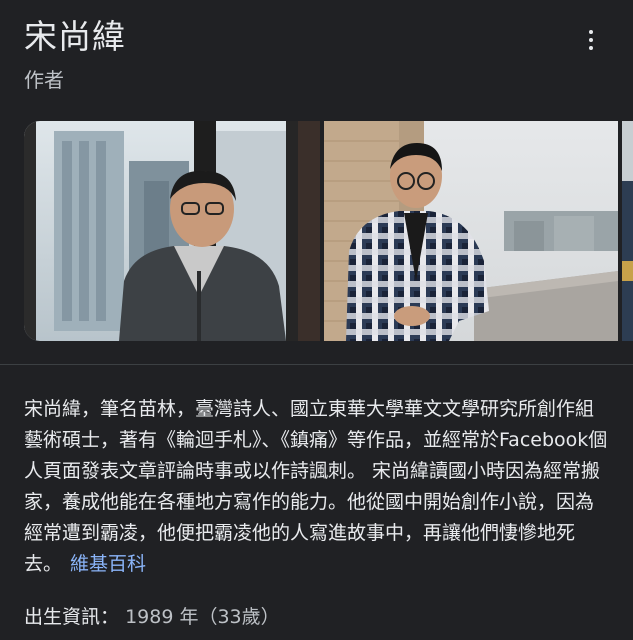 The width and height of the screenshot is (633, 640). Describe the element at coordinates (72, 617) in the screenshot. I see `born-label: 出生資訊：` at that location.